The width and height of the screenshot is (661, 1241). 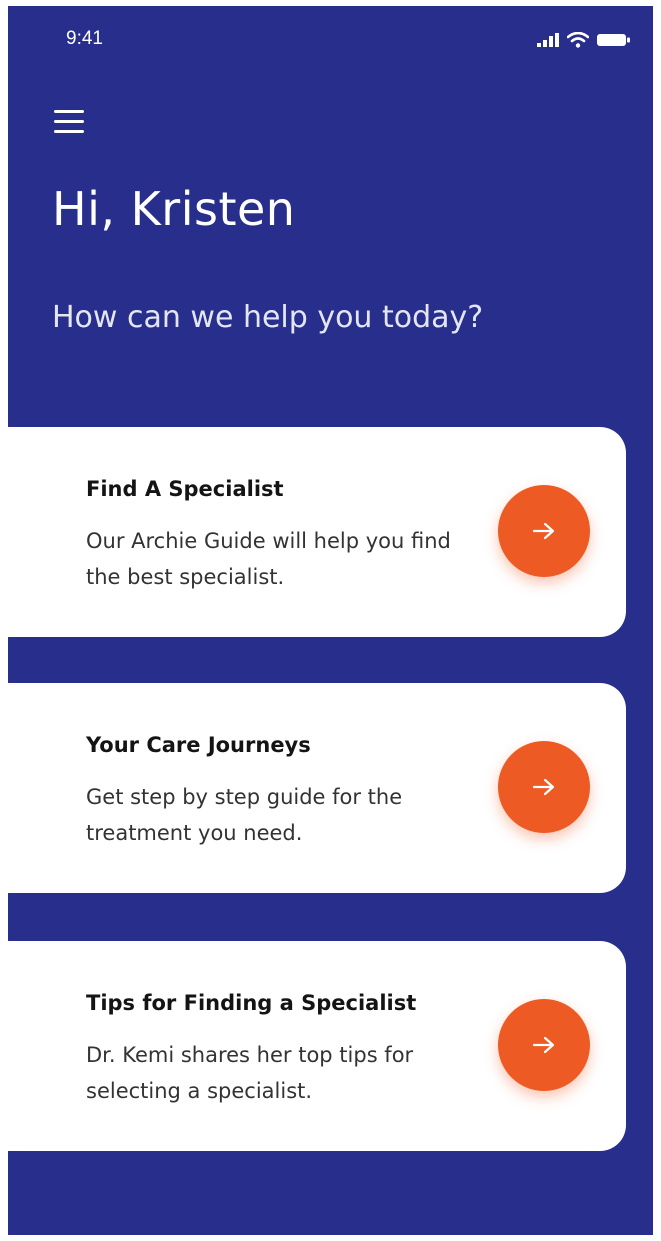 What do you see at coordinates (84, 38) in the screenshot?
I see `status-time: 9:41` at bounding box center [84, 38].